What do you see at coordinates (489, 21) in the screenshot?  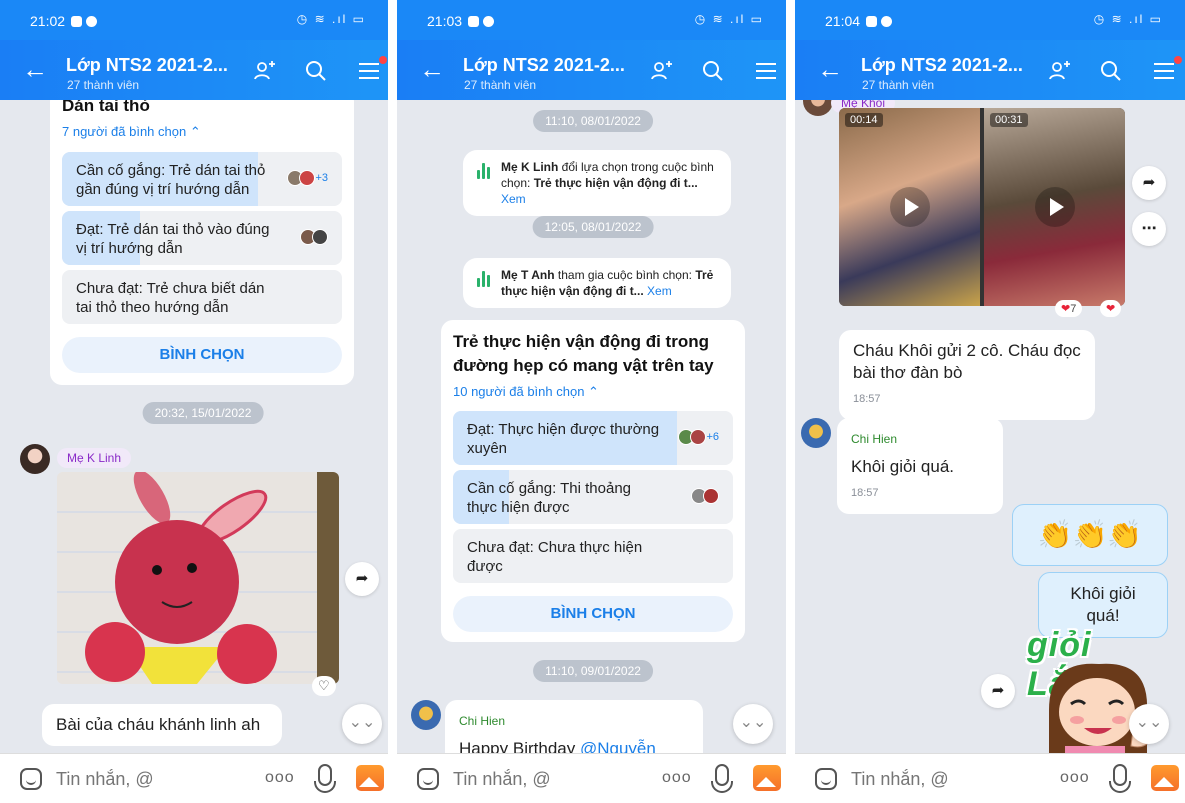 I see `messenger-icon` at bounding box center [489, 21].